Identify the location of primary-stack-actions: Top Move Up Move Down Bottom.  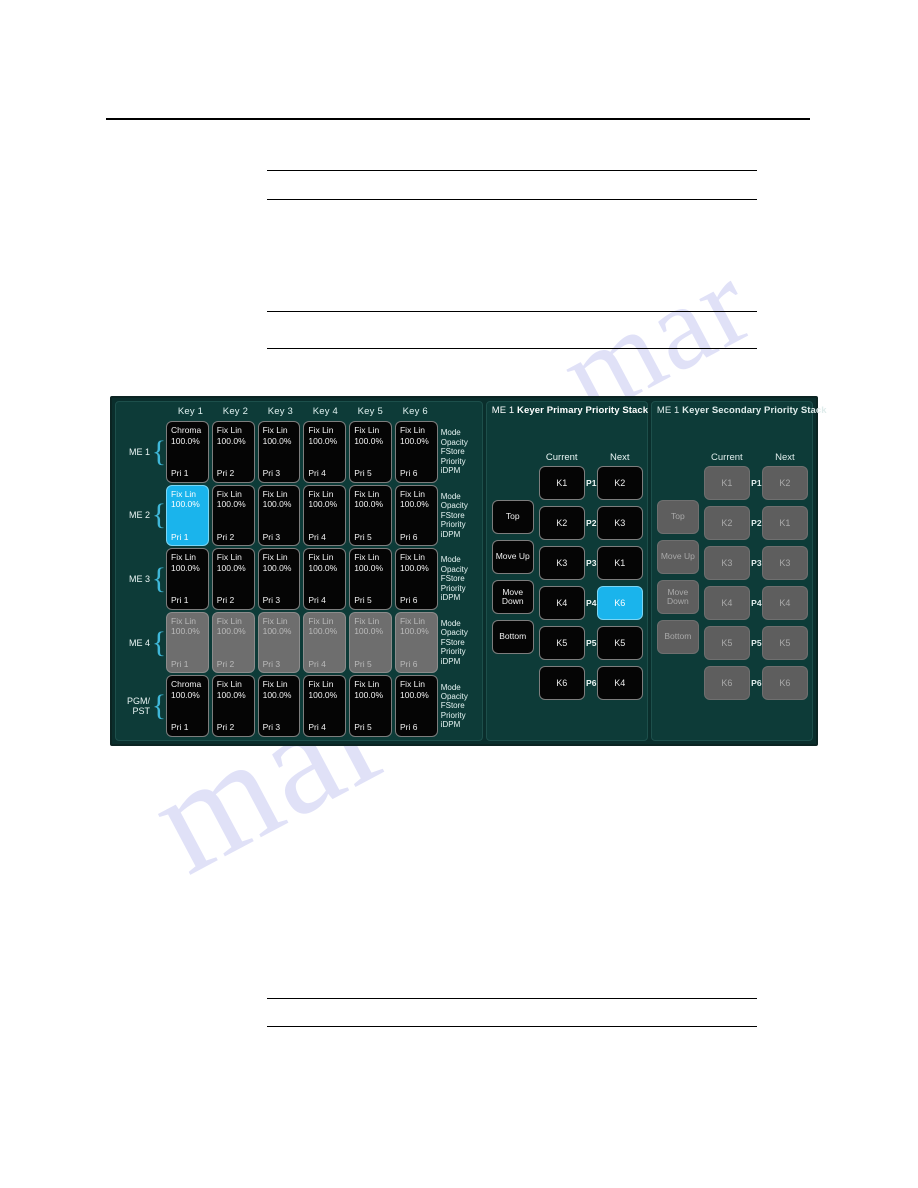
(512, 580).